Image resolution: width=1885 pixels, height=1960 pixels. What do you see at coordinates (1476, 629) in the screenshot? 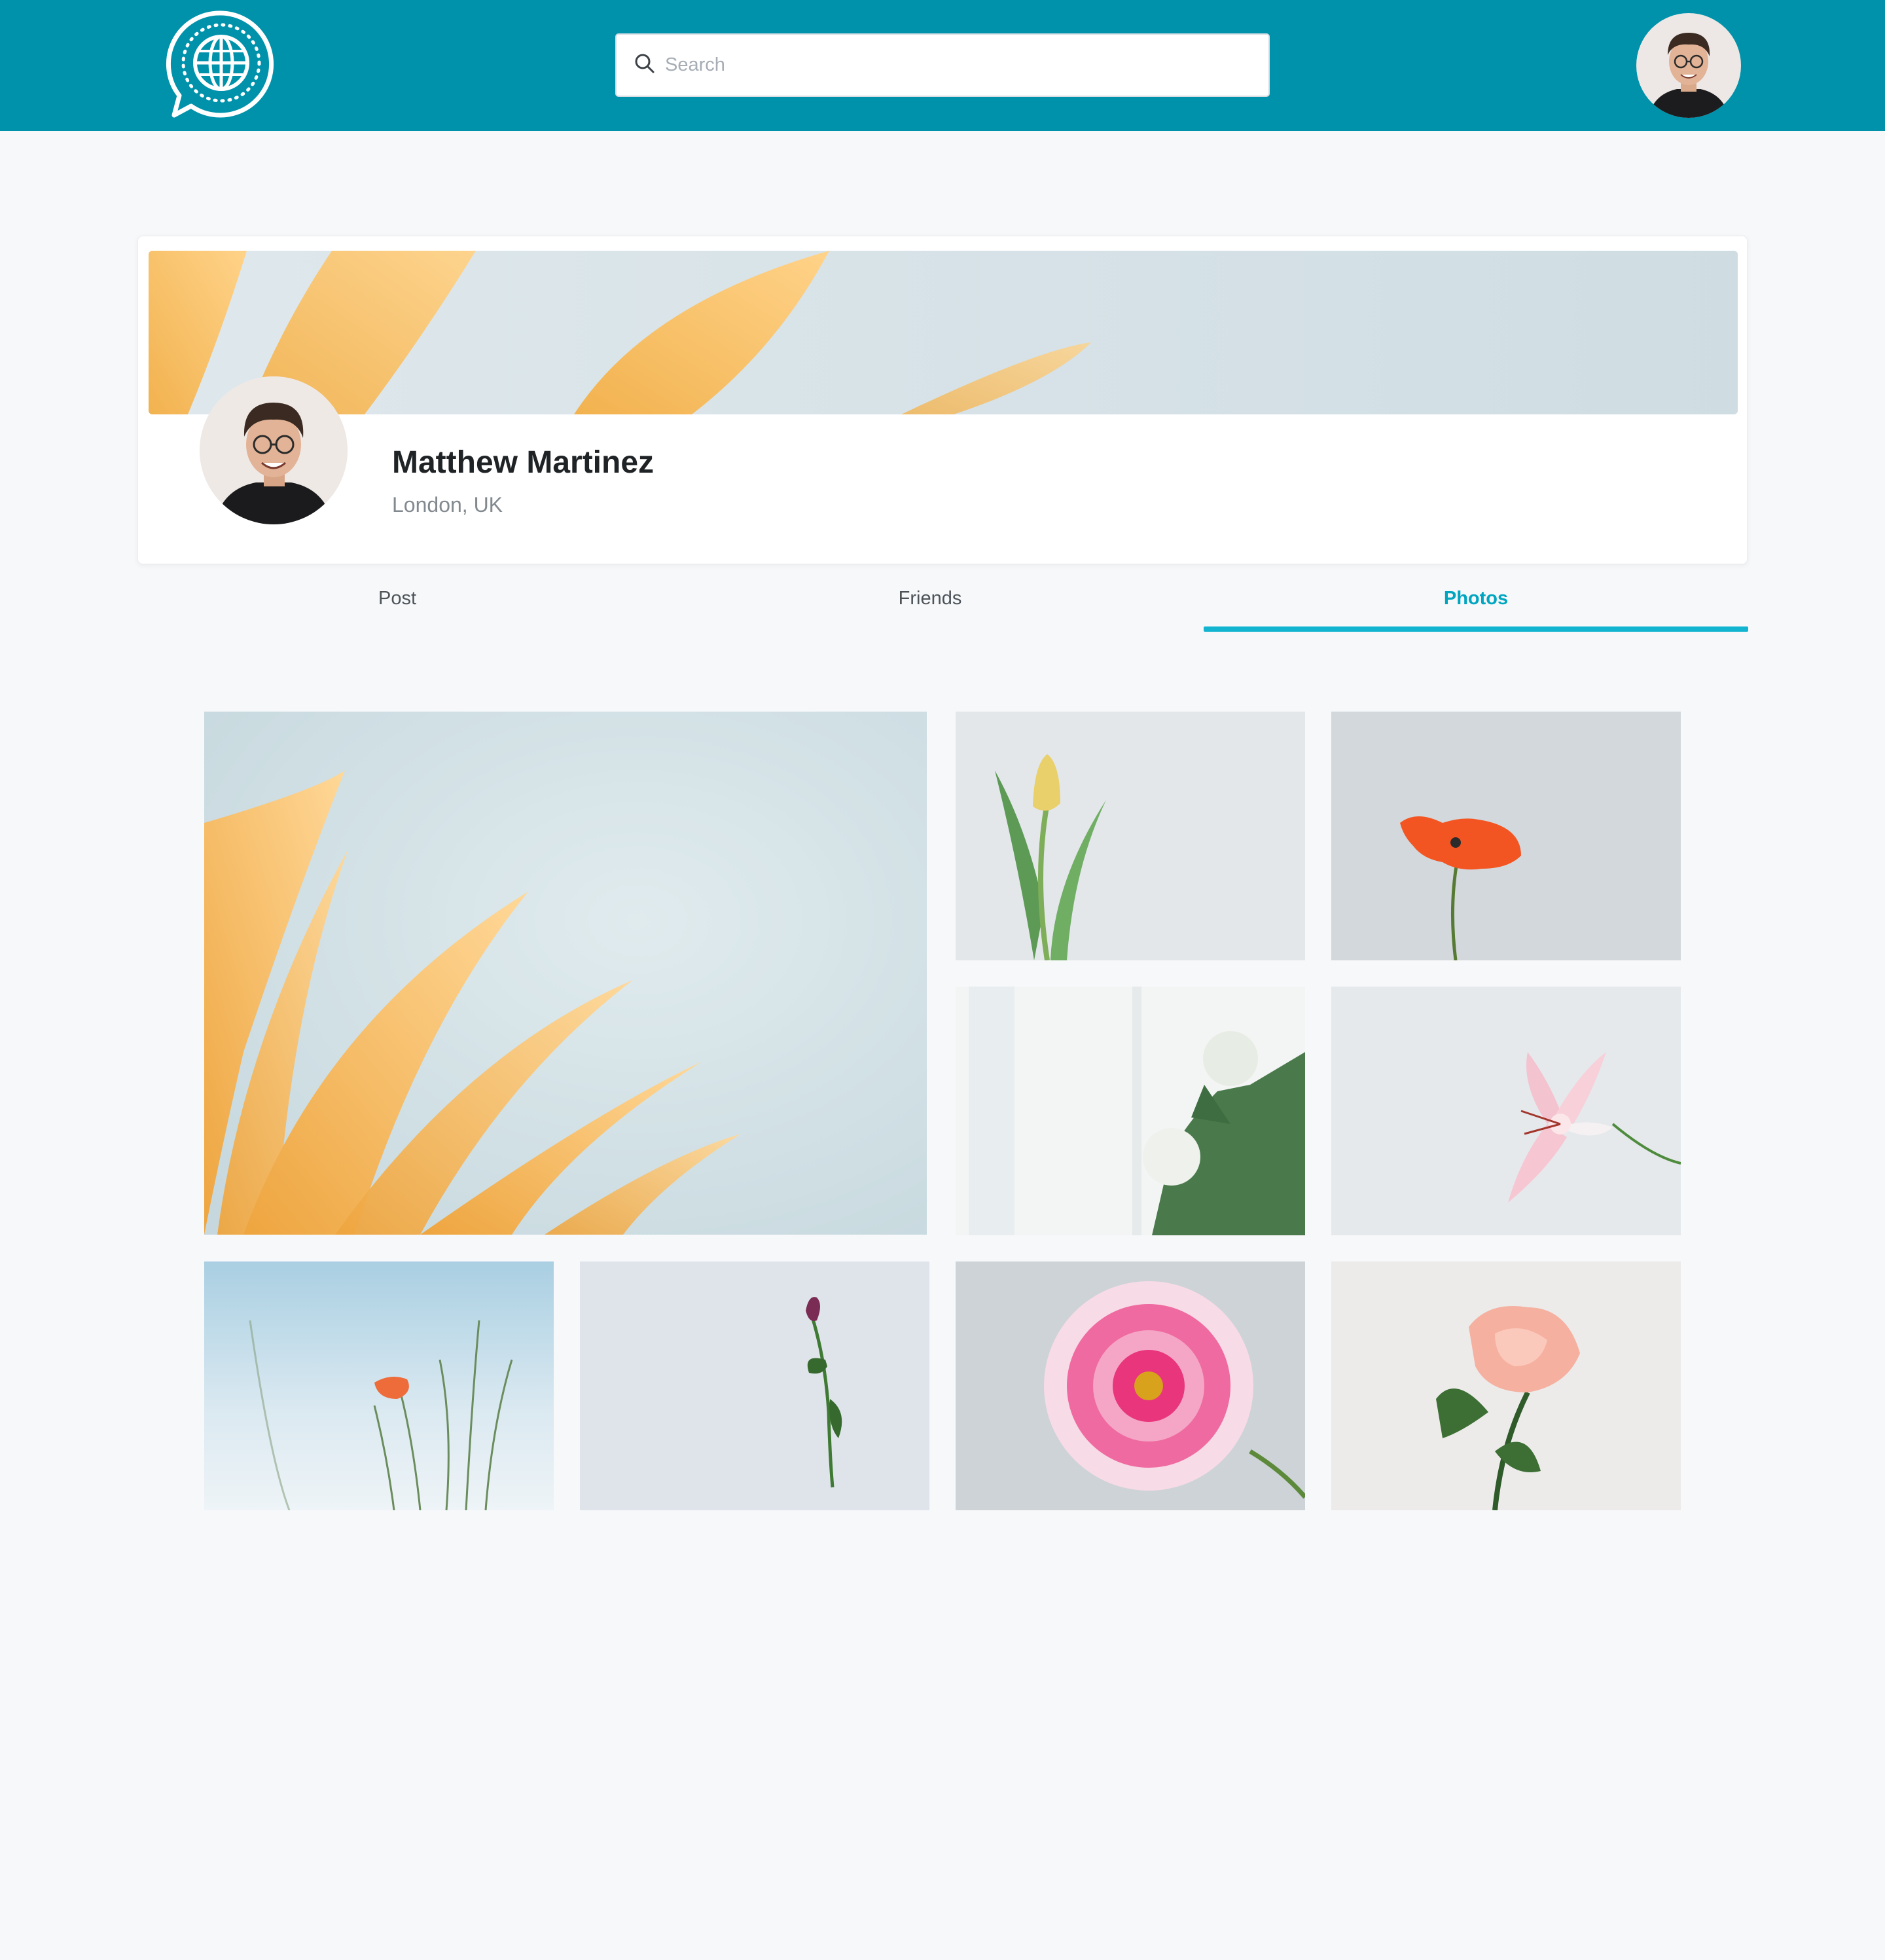
I see `active-tab-indicator` at bounding box center [1476, 629].